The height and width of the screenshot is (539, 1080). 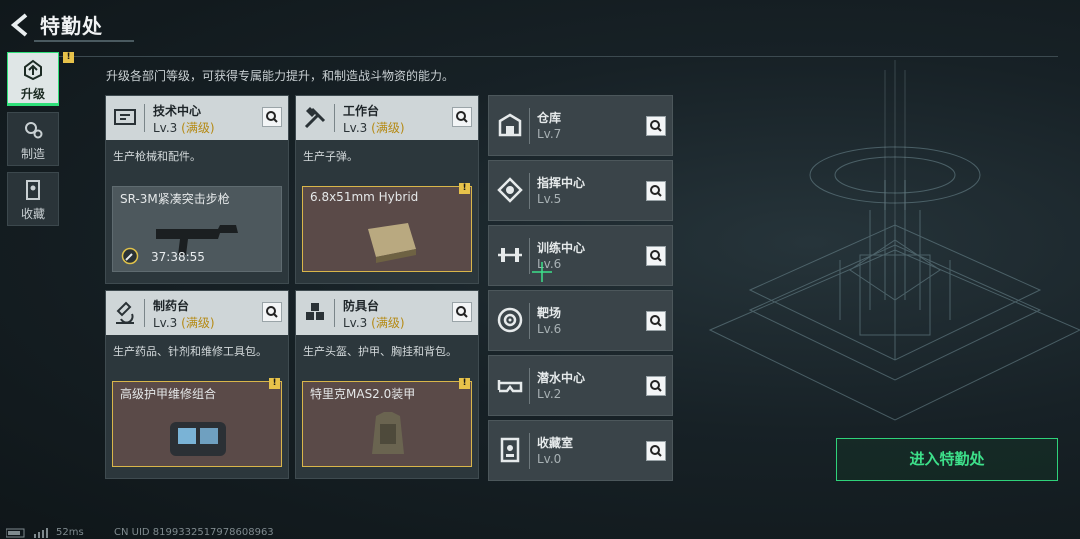 What do you see at coordinates (21, 25) in the screenshot?
I see `back-arrow-icon` at bounding box center [21, 25].